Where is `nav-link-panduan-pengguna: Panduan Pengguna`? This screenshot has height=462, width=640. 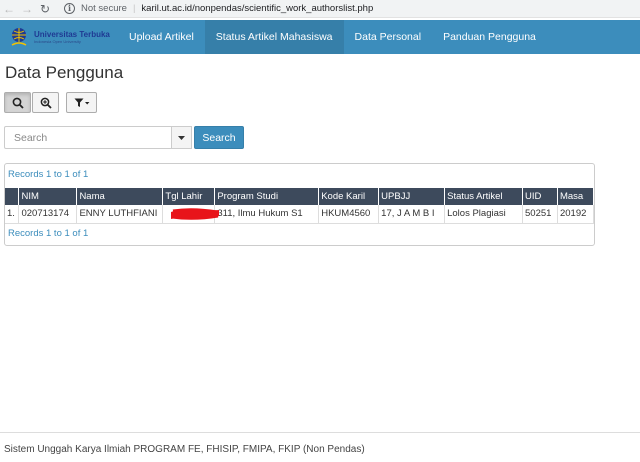 nav-link-panduan-pengguna: Panduan Pengguna is located at coordinates (489, 37).